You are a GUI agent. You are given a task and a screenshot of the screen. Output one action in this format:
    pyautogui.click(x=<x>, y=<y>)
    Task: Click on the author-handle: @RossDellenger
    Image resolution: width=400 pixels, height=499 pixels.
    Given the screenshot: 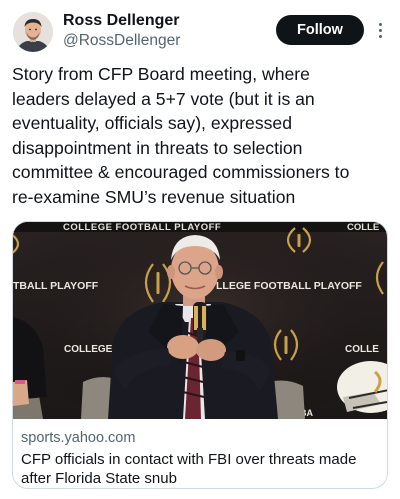 What is the action you would take?
    pyautogui.click(x=121, y=41)
    